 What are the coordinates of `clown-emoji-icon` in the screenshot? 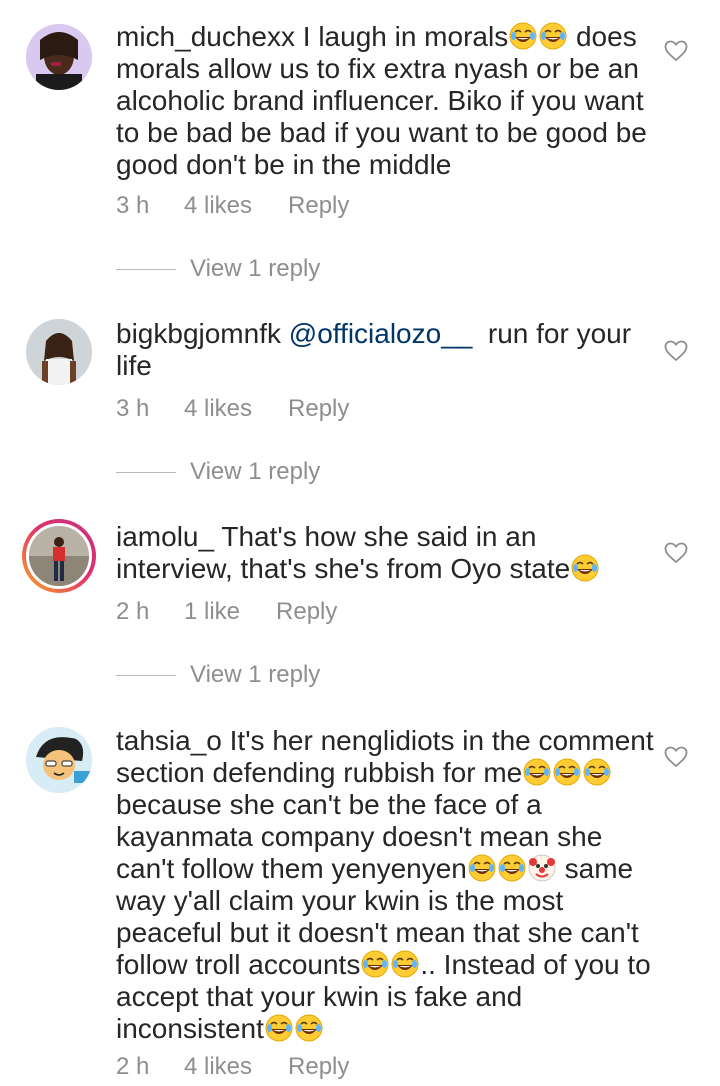 It's located at (542, 868).